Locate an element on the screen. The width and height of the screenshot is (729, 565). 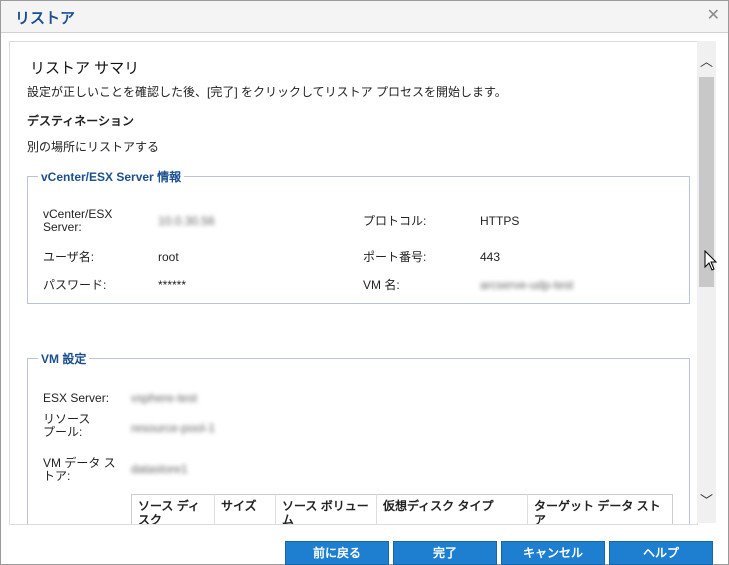
vcenter-legend: vCenter/ESX Server 情報 is located at coordinates (111, 177).